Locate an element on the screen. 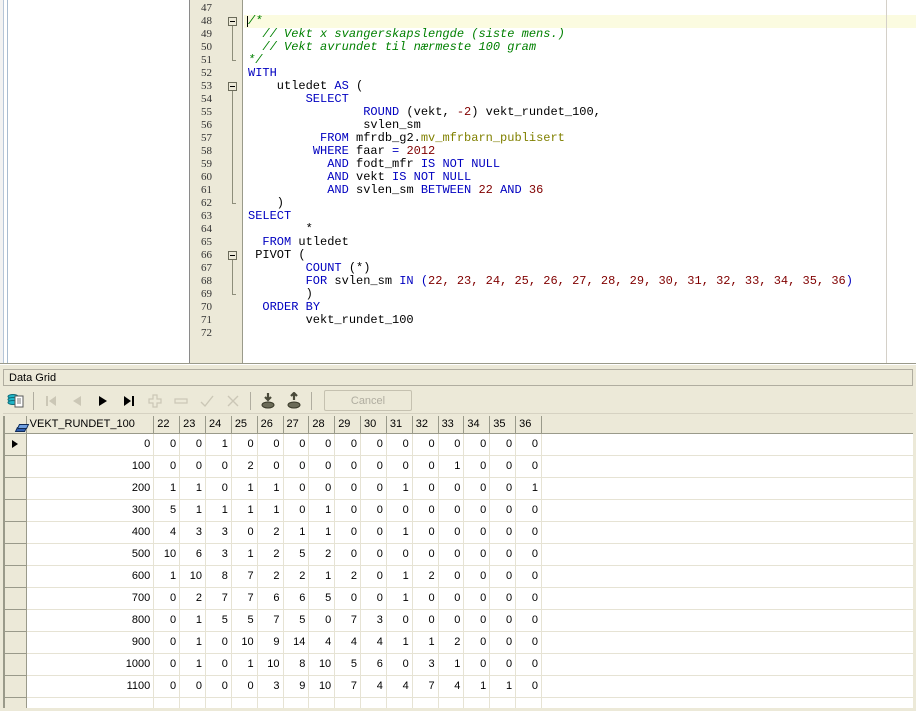  table-row: 100 0 0 0 2 0 0 0 0 0 0 0 1 0 0 0 is located at coordinates (458, 466).